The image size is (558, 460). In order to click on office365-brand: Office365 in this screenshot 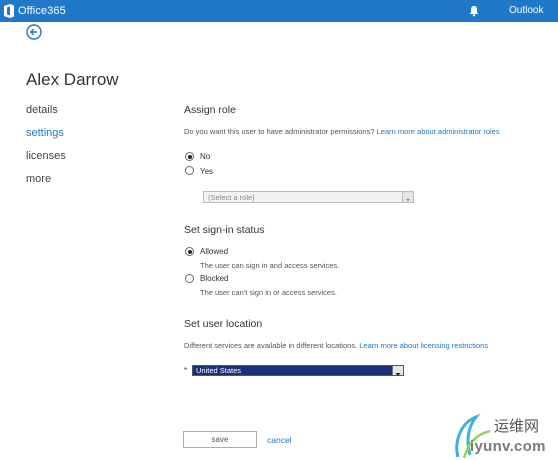, I will do `click(34, 11)`.